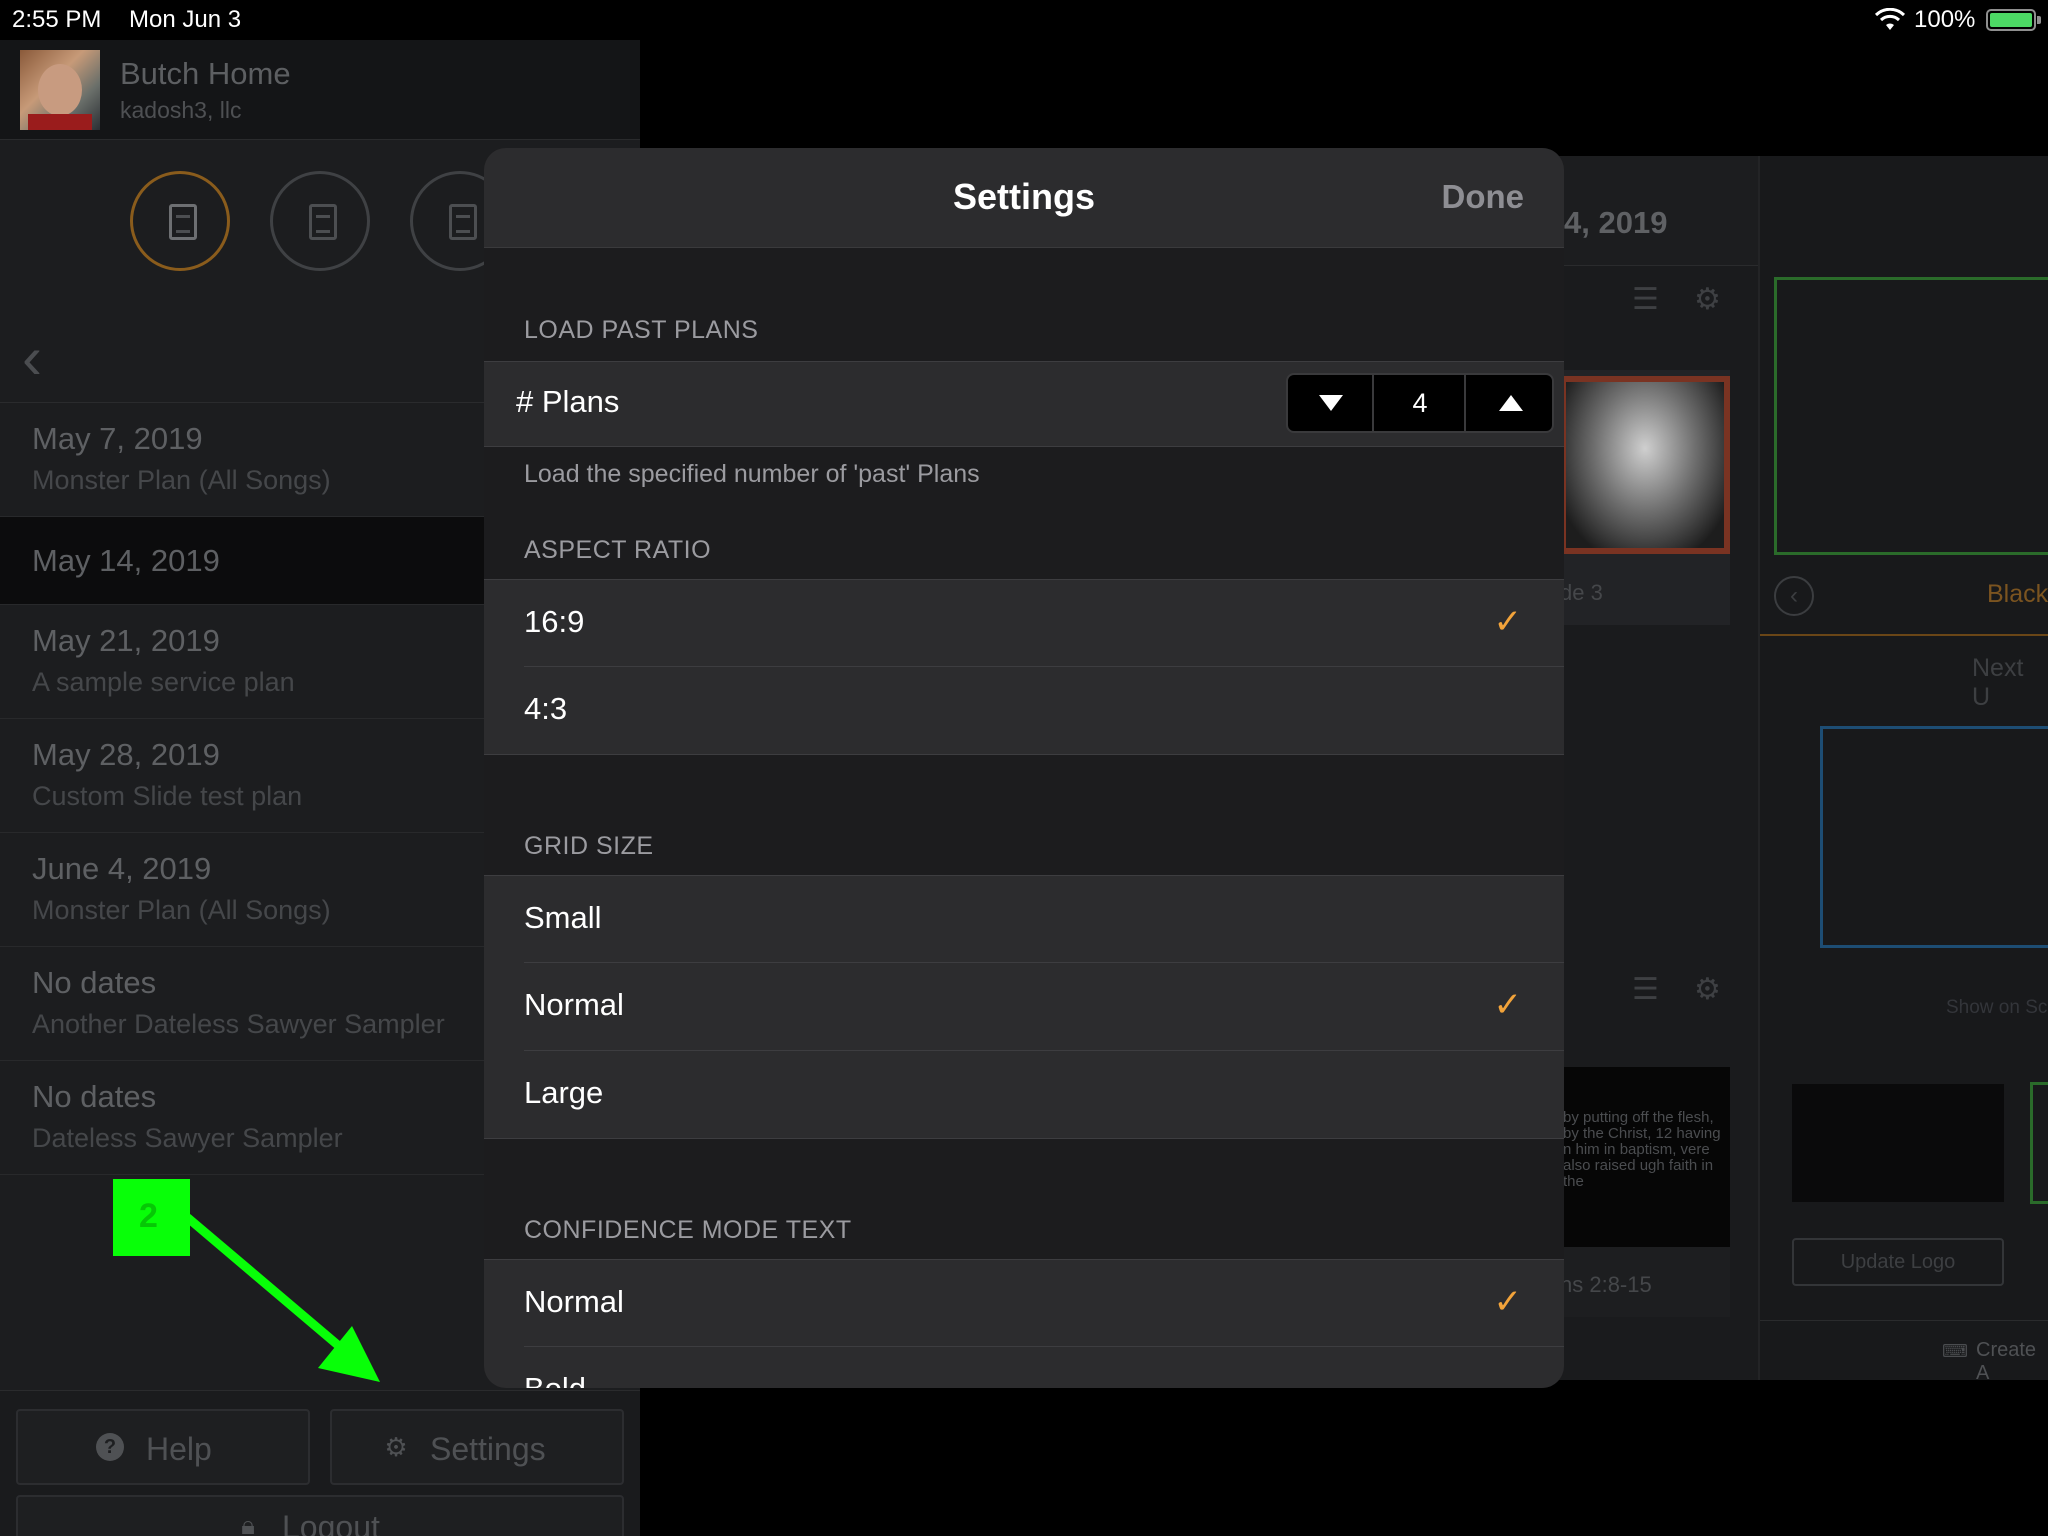 The height and width of the screenshot is (1536, 2048). Describe the element at coordinates (1955, 1351) in the screenshot. I see `keyboard-icon: ⌨` at that location.